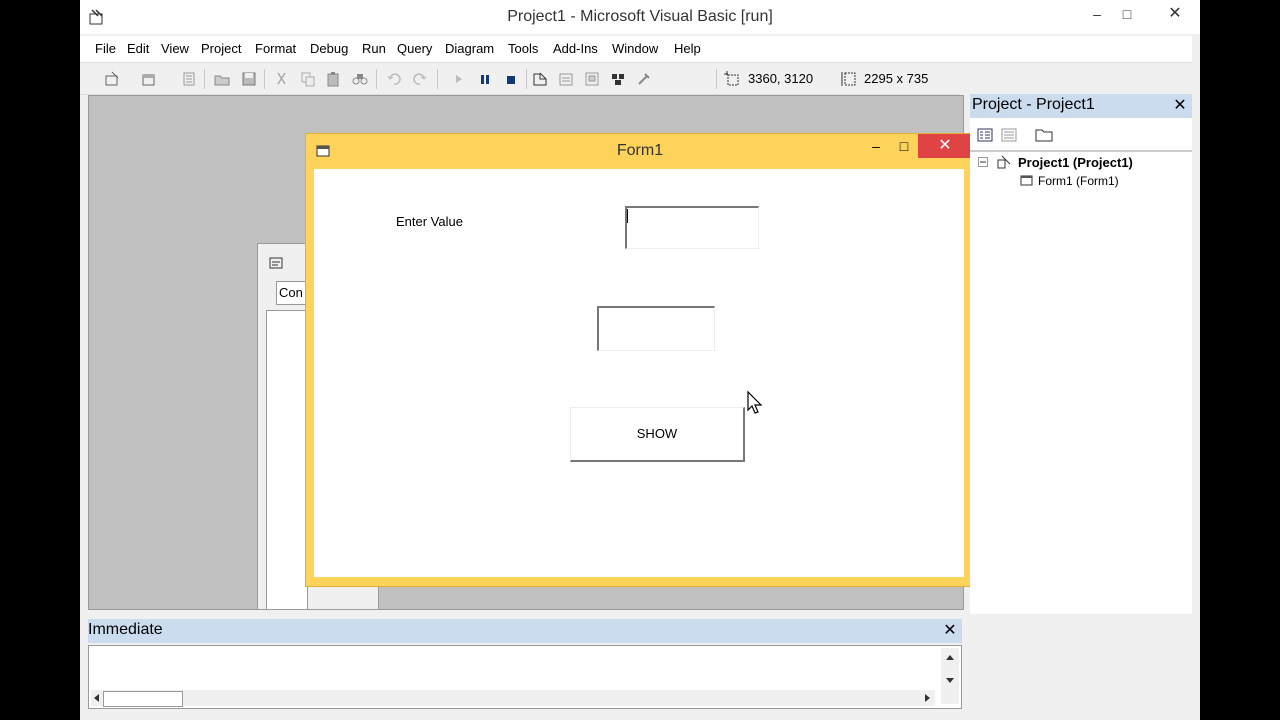  I want to click on form1-minimize-button: –, so click(876, 146).